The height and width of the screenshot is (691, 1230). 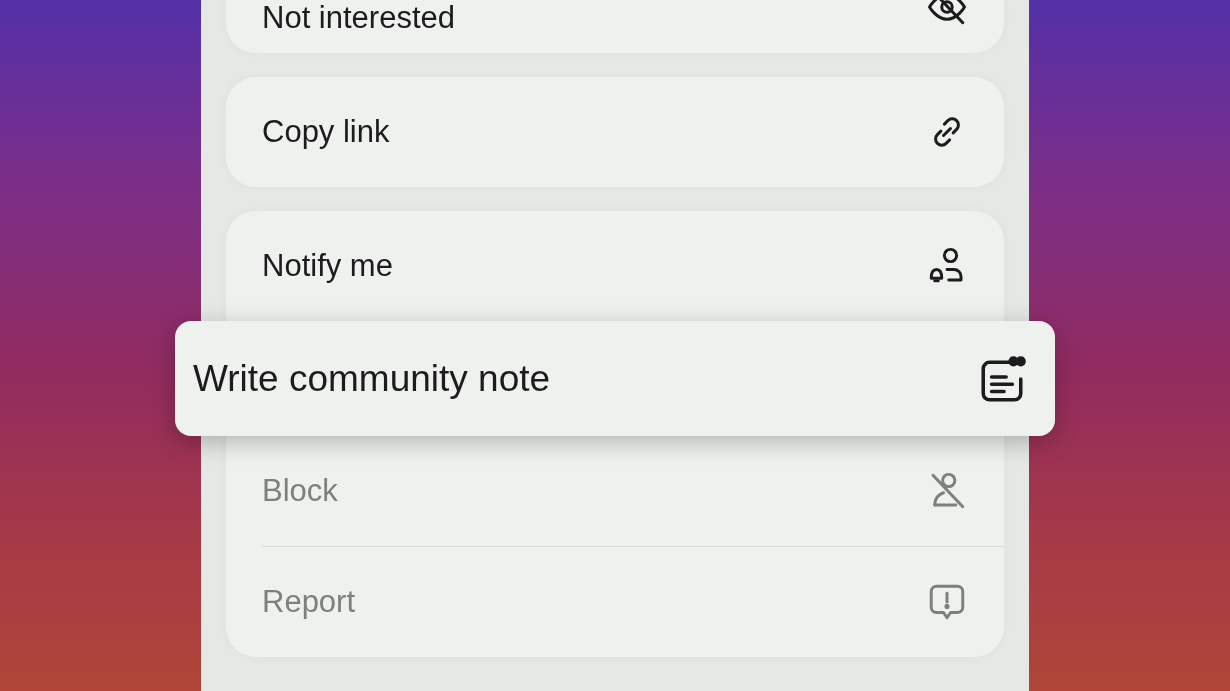 What do you see at coordinates (615, 26) in the screenshot?
I see `menu-item: Not interested` at bounding box center [615, 26].